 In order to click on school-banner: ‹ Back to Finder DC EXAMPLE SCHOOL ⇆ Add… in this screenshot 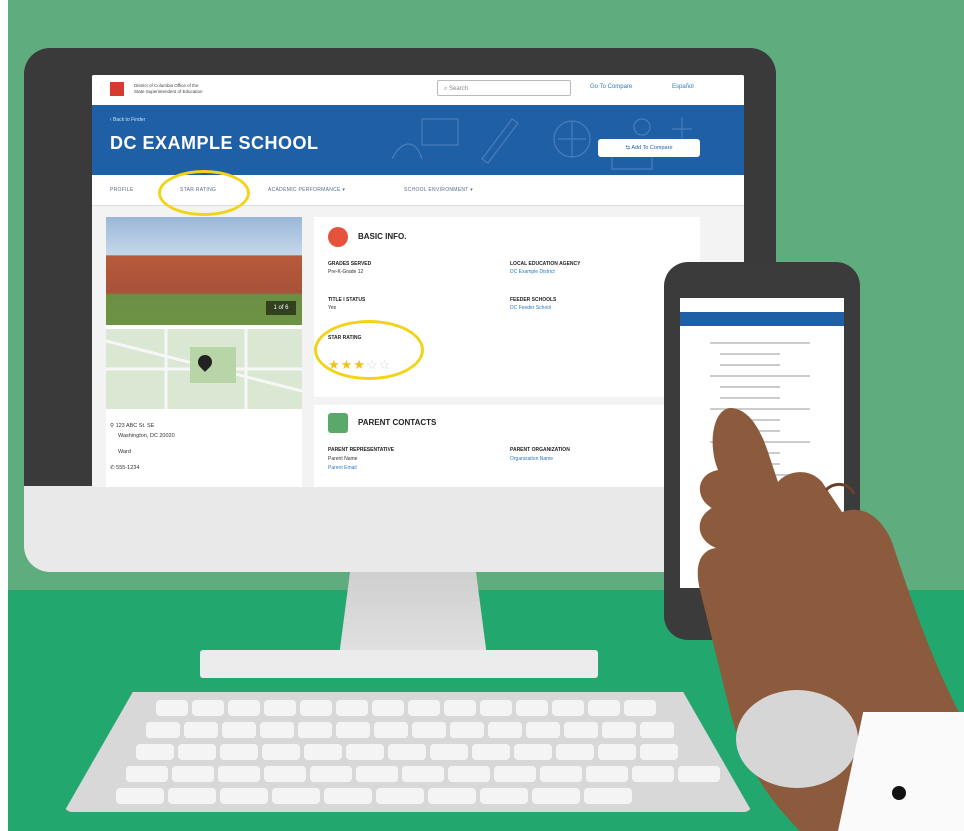, I will do `click(418, 140)`.